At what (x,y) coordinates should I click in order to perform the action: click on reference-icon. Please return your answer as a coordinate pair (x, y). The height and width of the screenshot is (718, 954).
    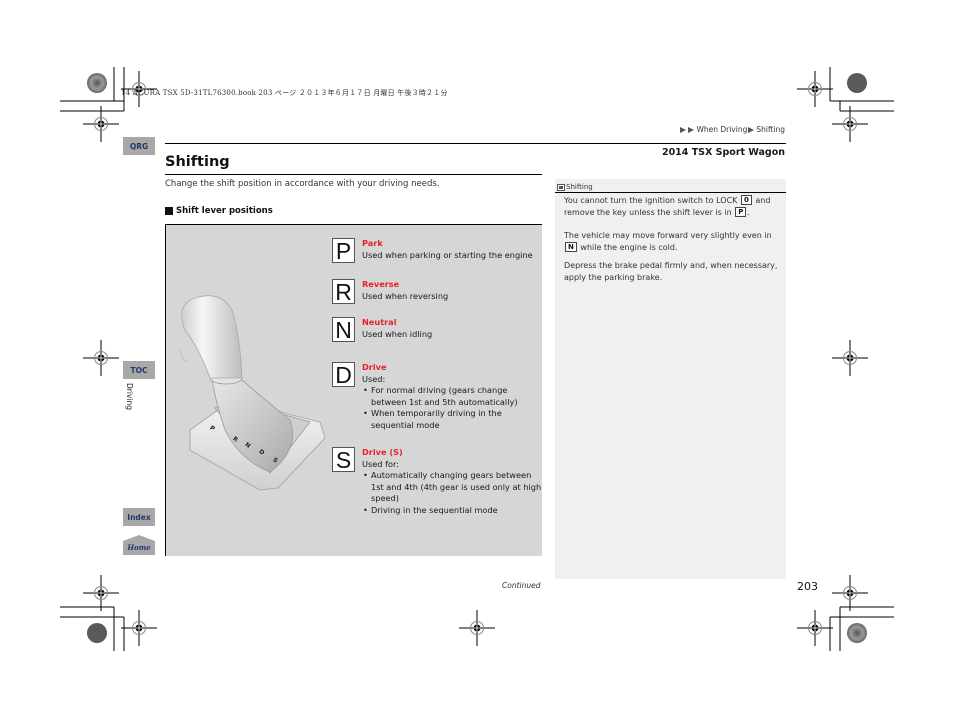
    Looking at the image, I should click on (561, 187).